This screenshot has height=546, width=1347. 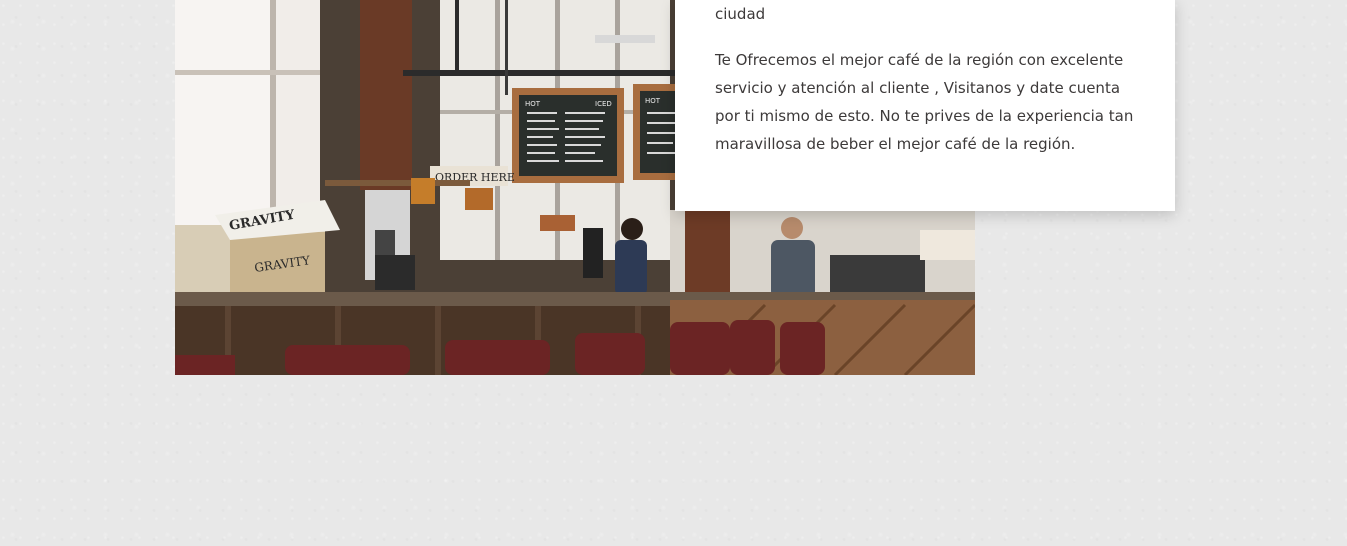 I want to click on lead-fragment: ciudad, so click(x=740, y=14).